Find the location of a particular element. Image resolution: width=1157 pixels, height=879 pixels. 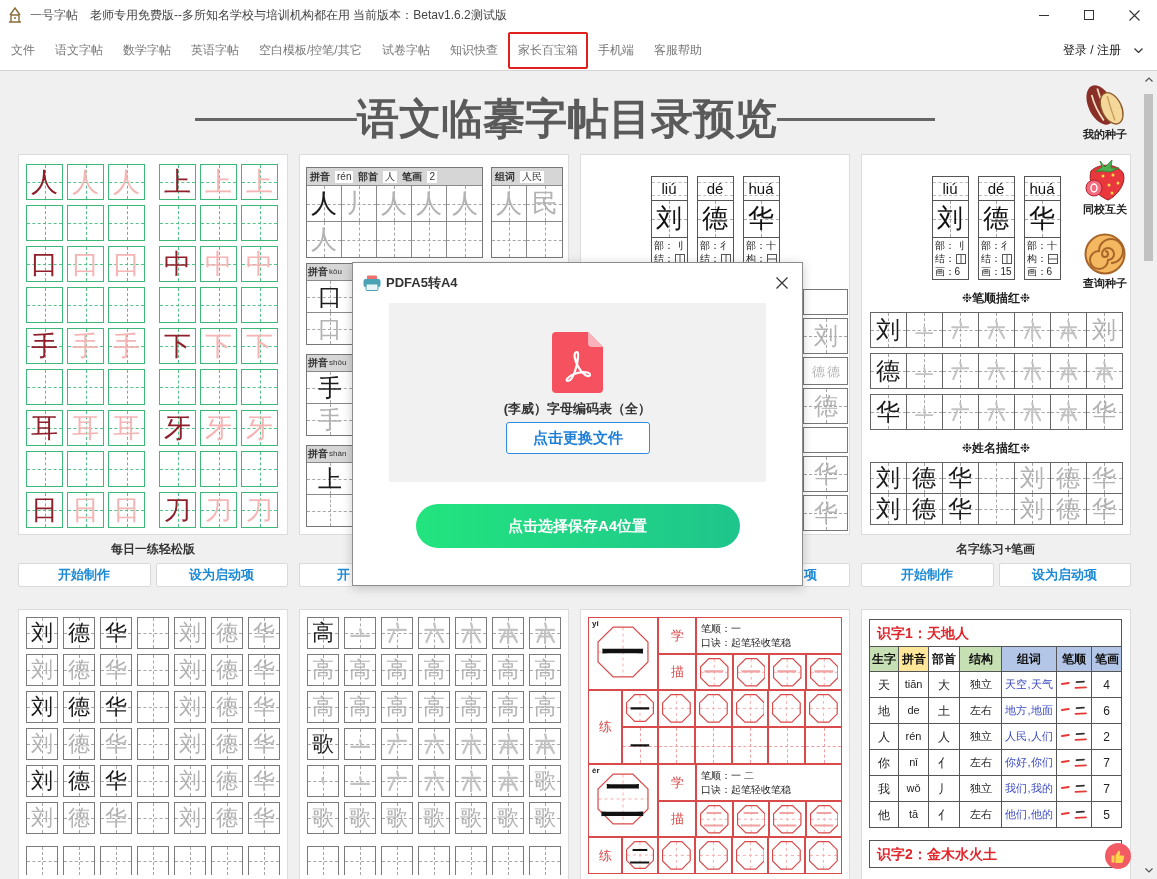

practice-character: 日 is located at coordinates (126, 510).